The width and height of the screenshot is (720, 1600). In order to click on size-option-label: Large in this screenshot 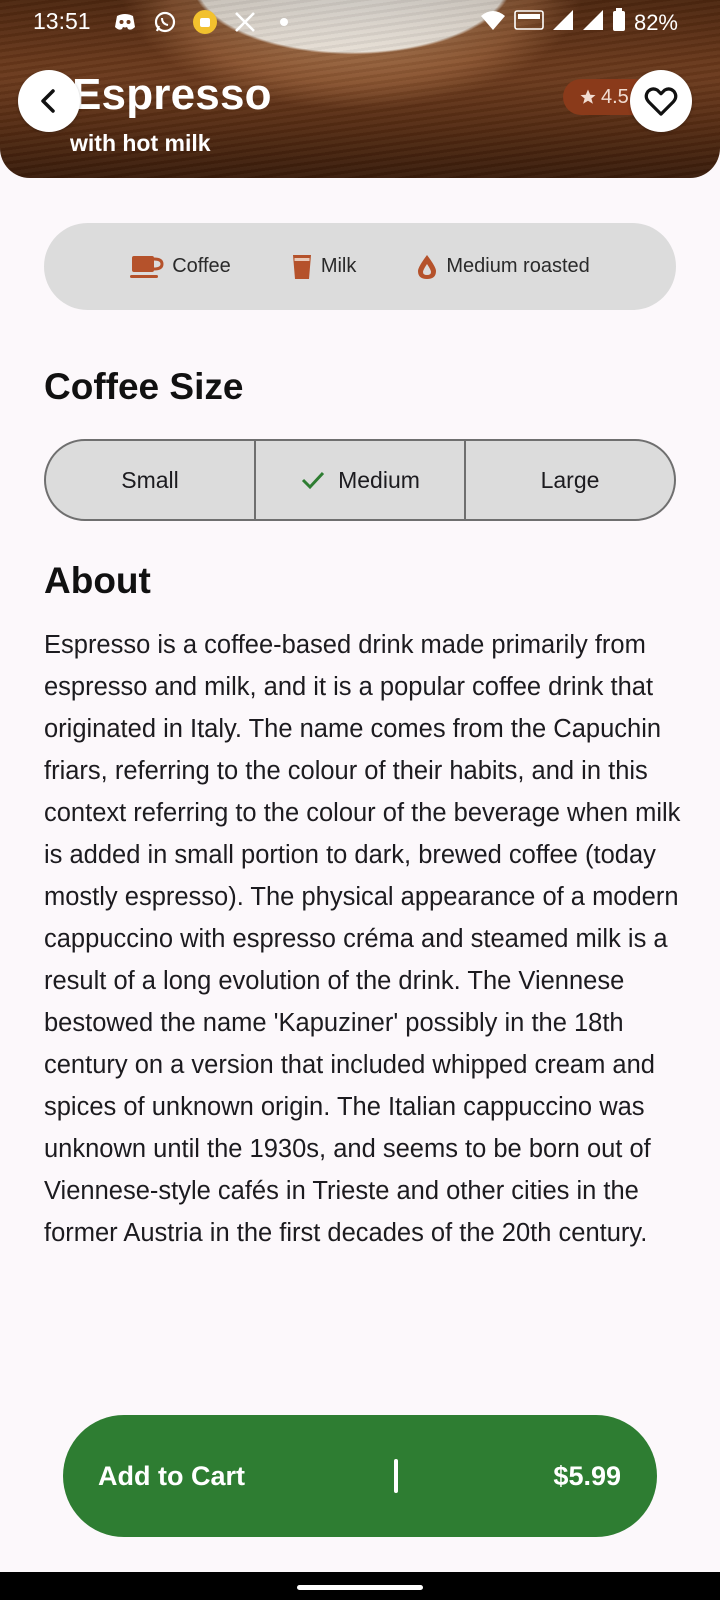, I will do `click(570, 479)`.